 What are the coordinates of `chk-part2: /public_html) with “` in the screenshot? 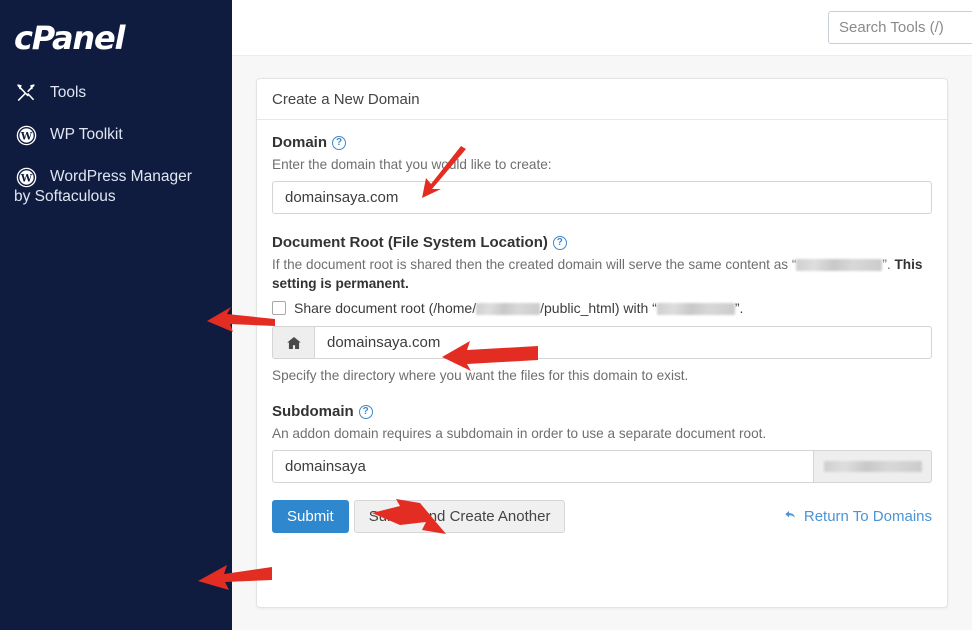 It's located at (598, 308).